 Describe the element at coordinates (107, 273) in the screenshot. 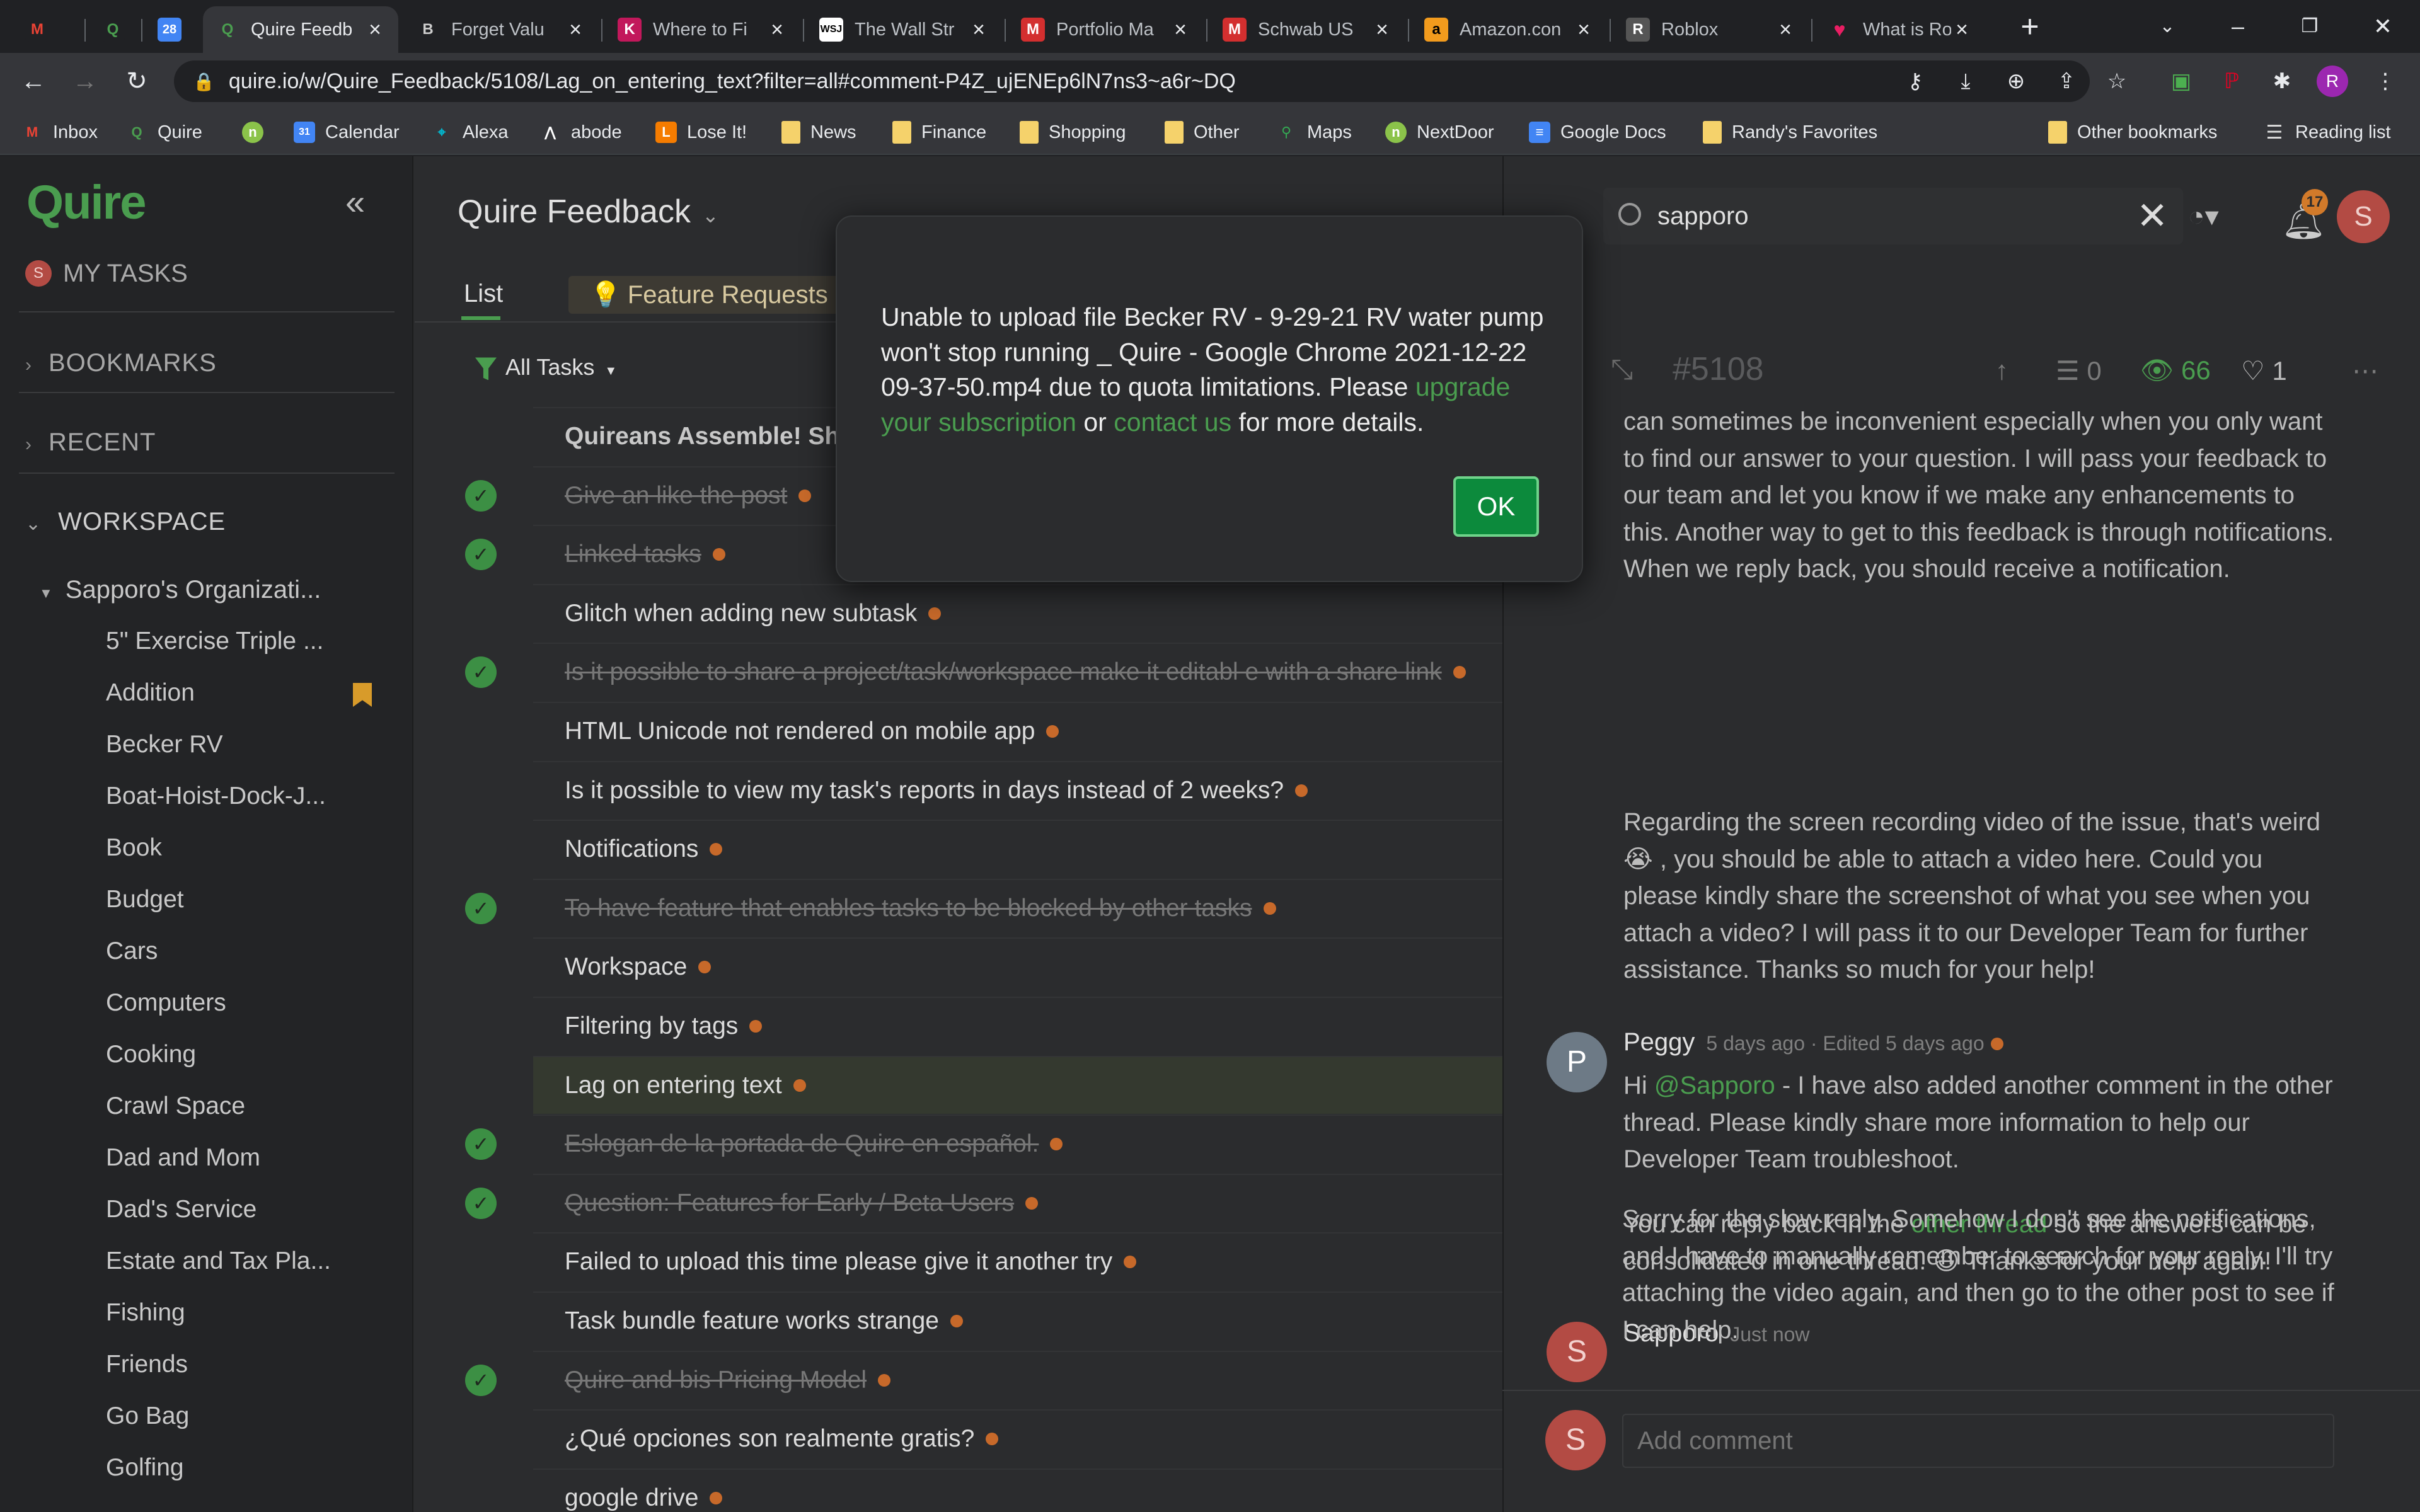

I see `sidebar-my-tasks: S MY TASKS` at that location.